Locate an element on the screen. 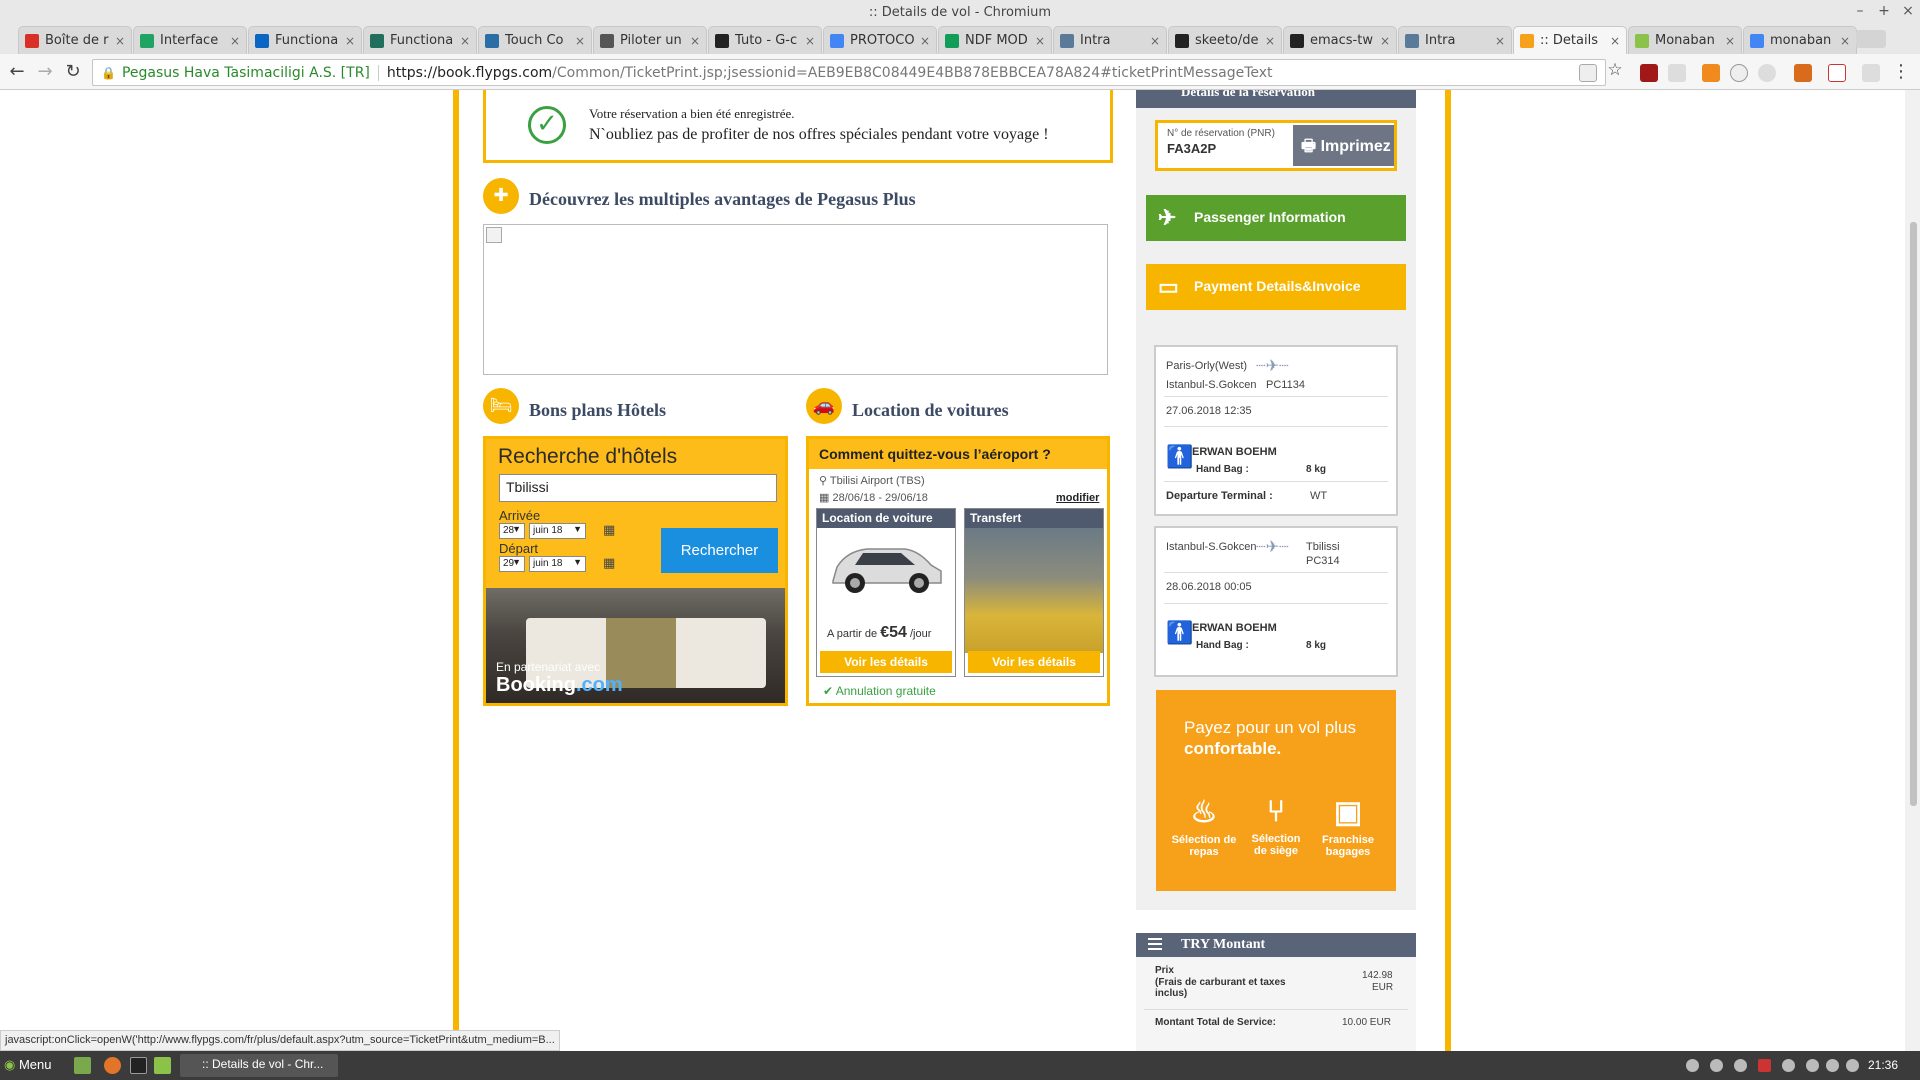 This screenshot has height=1080, width=1920. minimize-button: – is located at coordinates (1860, 11).